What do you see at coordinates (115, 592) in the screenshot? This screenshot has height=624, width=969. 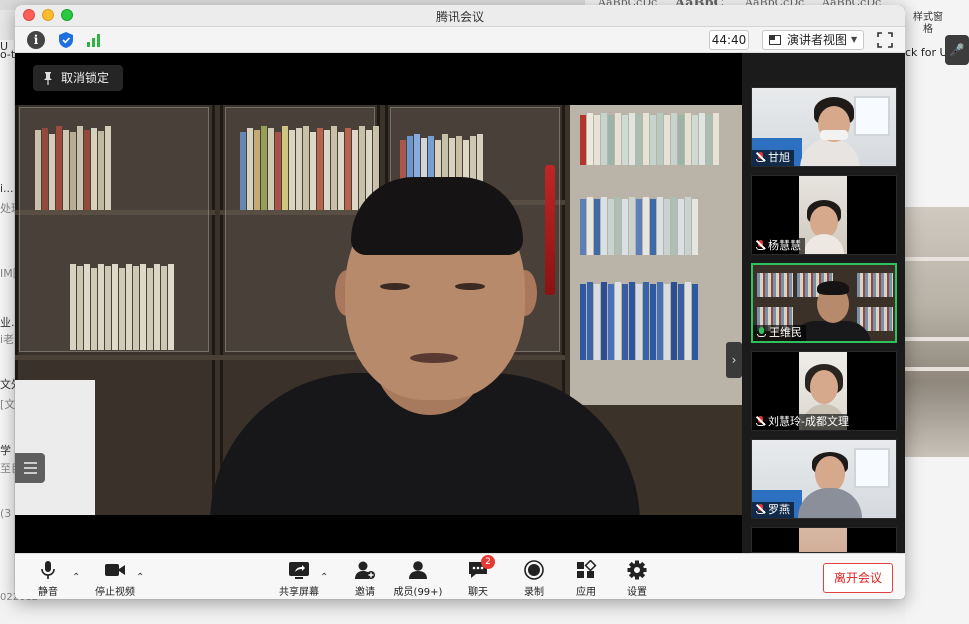 I see `stop-video-label: 停止视频` at bounding box center [115, 592].